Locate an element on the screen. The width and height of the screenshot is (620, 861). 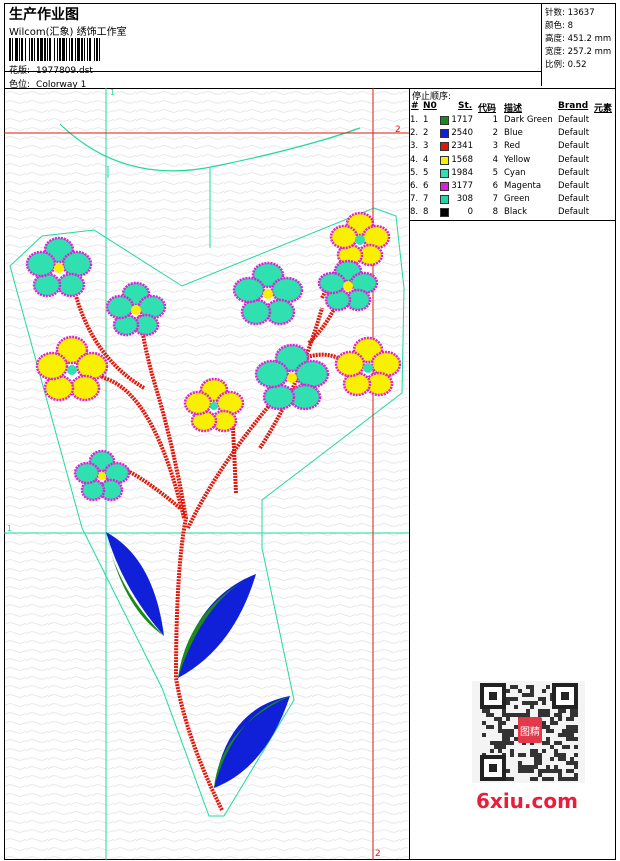
row-description: Black is located at coordinates (515, 212).